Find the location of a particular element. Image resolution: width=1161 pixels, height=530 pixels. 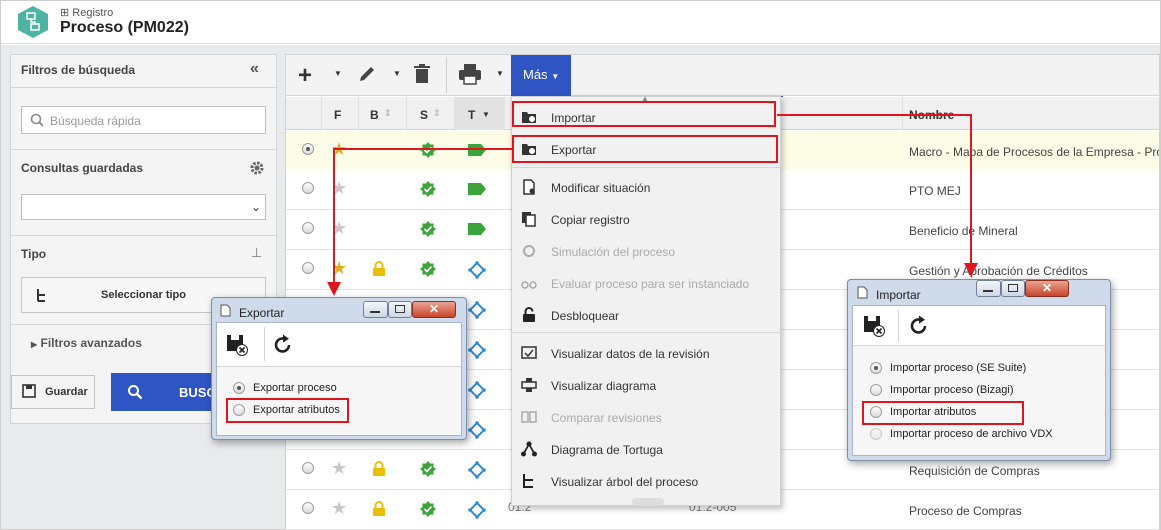

menu-item-label: Evaluar proceso para ser instanciado is located at coordinates (650, 284).